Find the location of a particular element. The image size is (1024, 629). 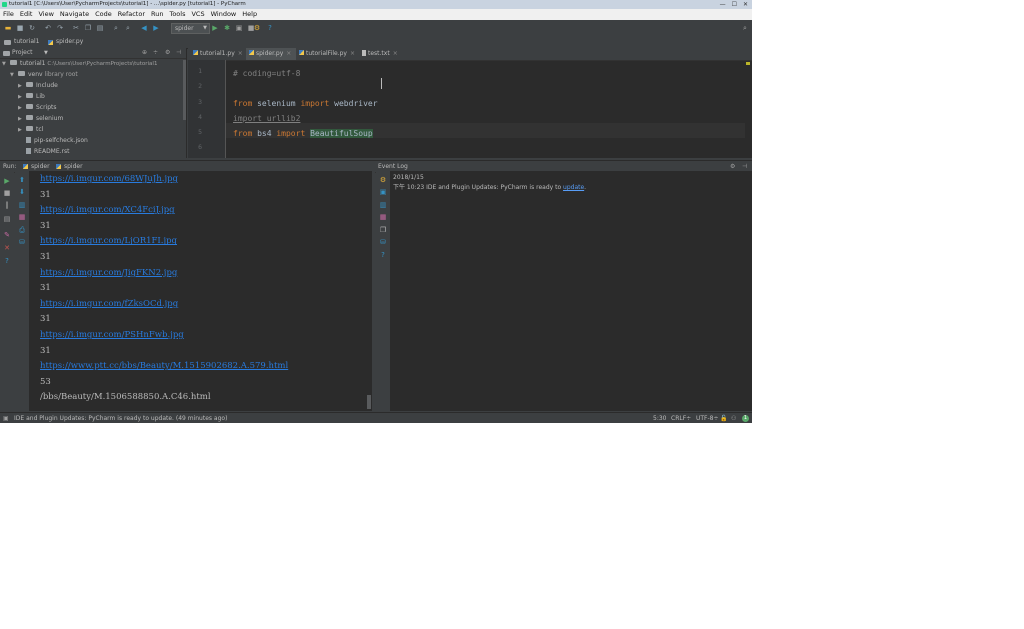

search-everywhere-icon: ⌕ is located at coordinates (745, 28).